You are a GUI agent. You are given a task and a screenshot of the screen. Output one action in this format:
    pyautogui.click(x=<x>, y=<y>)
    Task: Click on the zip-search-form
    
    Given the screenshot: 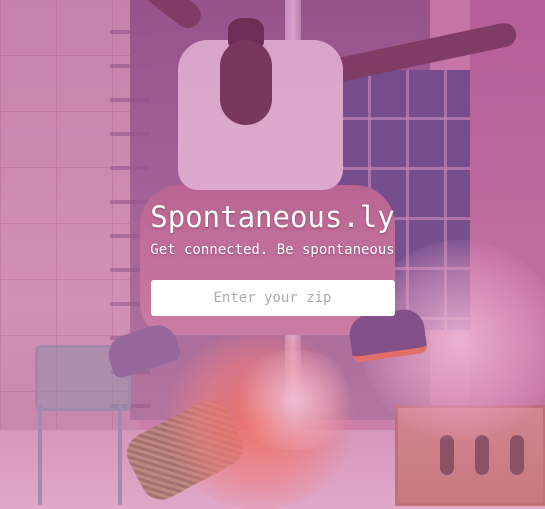 What is the action you would take?
    pyautogui.click(x=272, y=298)
    